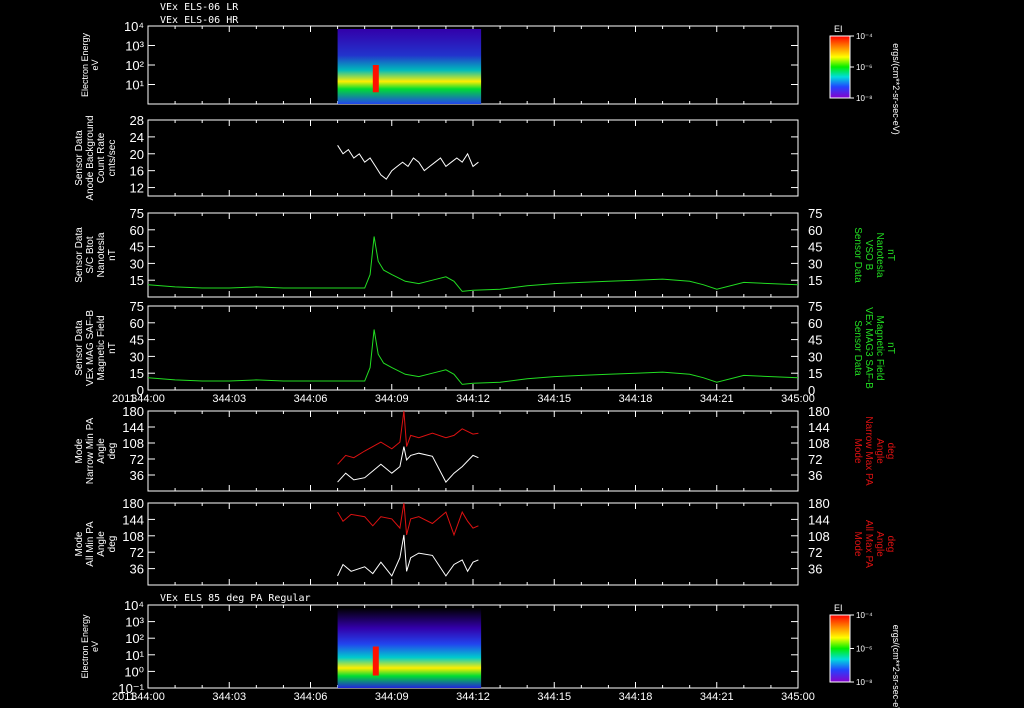  Describe the element at coordinates (79, 450) in the screenshot. I see `panel5-ylabel-line: Mode` at that location.